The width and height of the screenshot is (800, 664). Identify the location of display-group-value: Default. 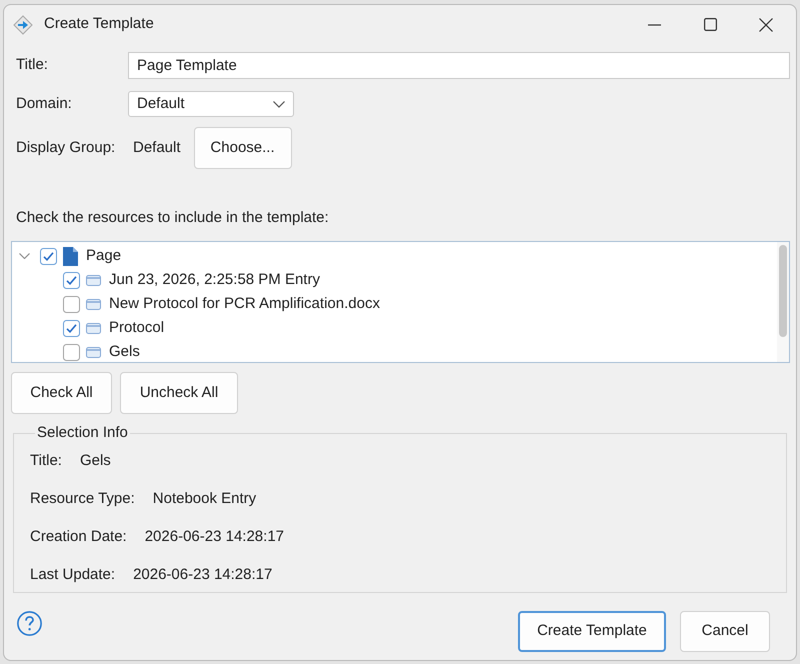
(157, 148).